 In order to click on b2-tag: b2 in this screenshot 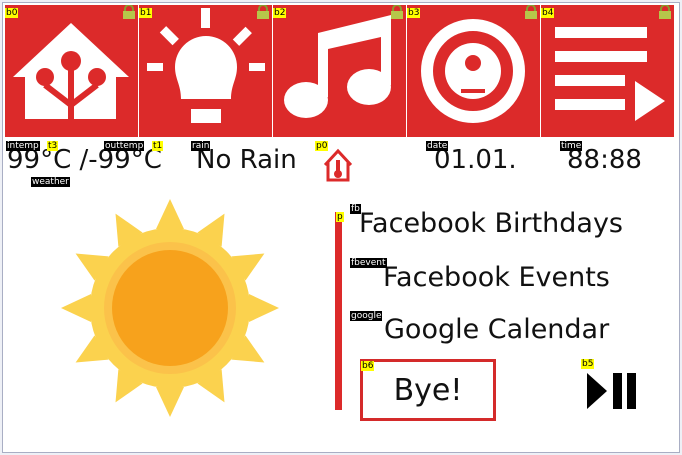, I will do `click(280, 13)`.